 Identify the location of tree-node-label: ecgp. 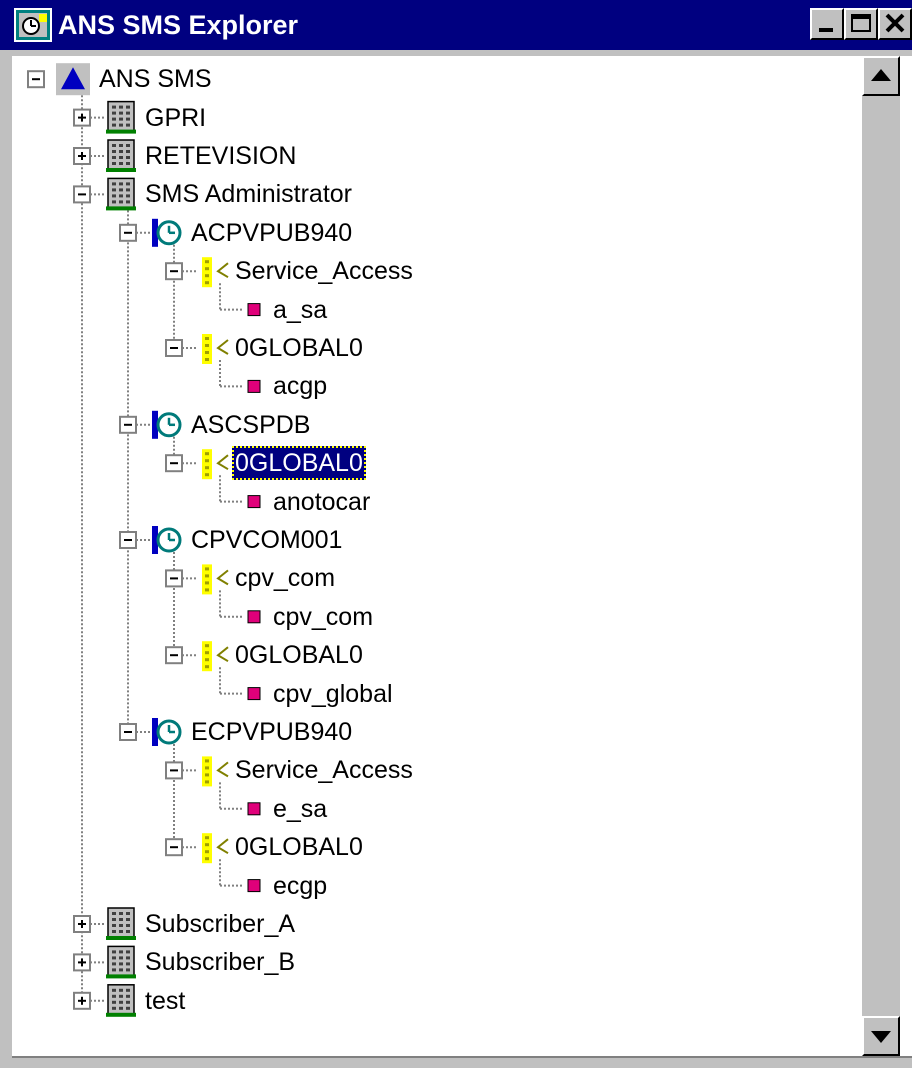
(300, 886).